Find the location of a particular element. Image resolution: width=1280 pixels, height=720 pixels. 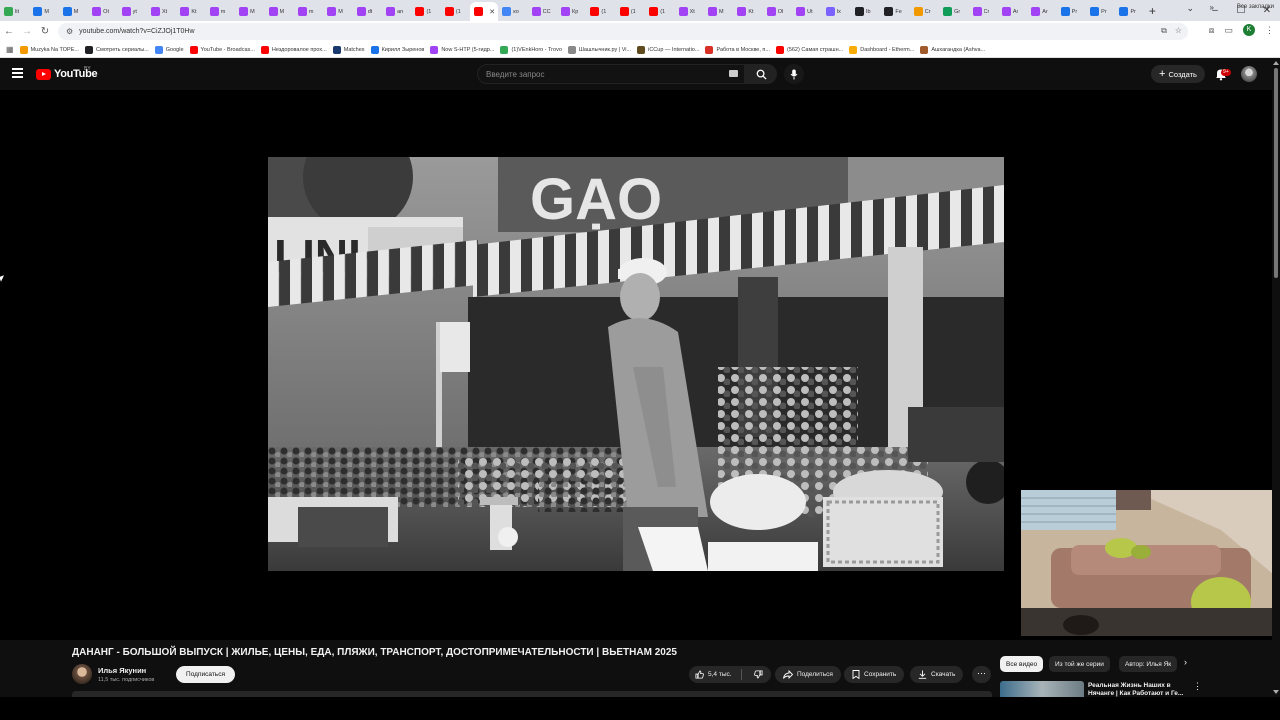

chip-author: Автор: Илья Як is located at coordinates (1148, 664).